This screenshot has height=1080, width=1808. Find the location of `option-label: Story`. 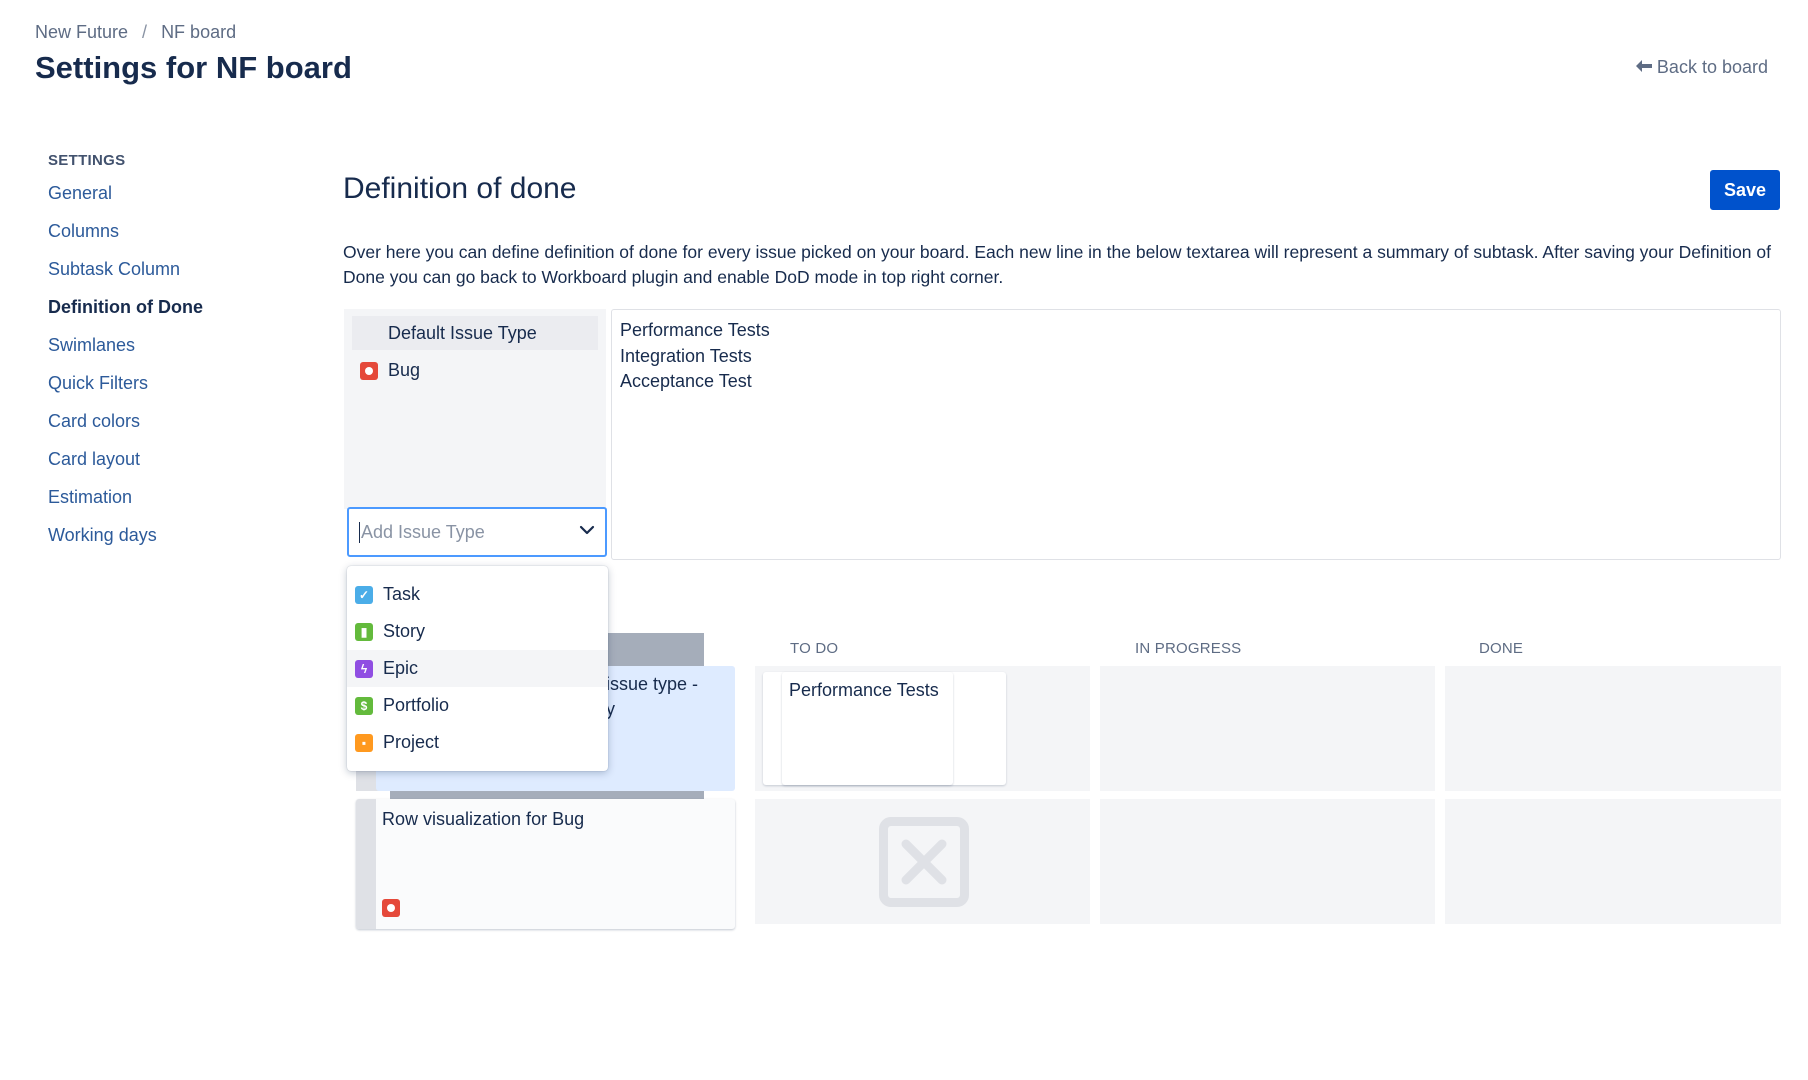

option-label: Story is located at coordinates (404, 631).